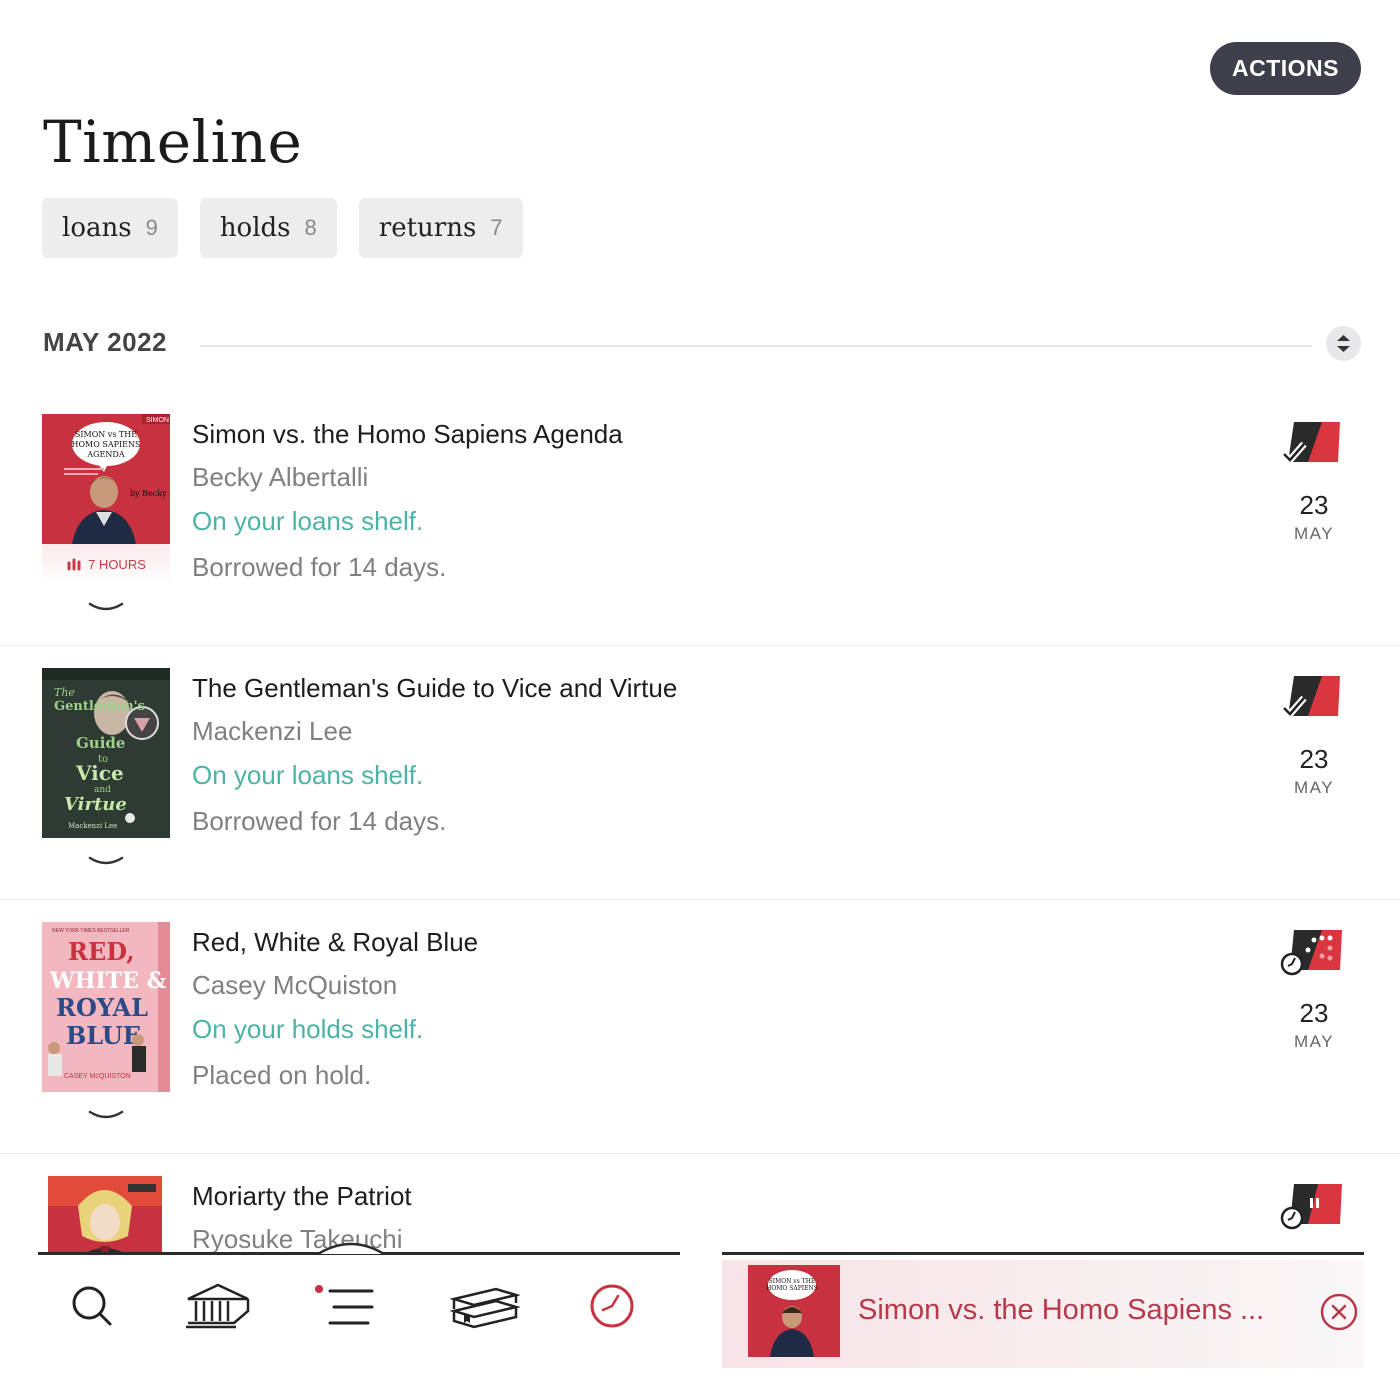 The image size is (1400, 1378). I want to click on mini-player-border, so click(1043, 1253).